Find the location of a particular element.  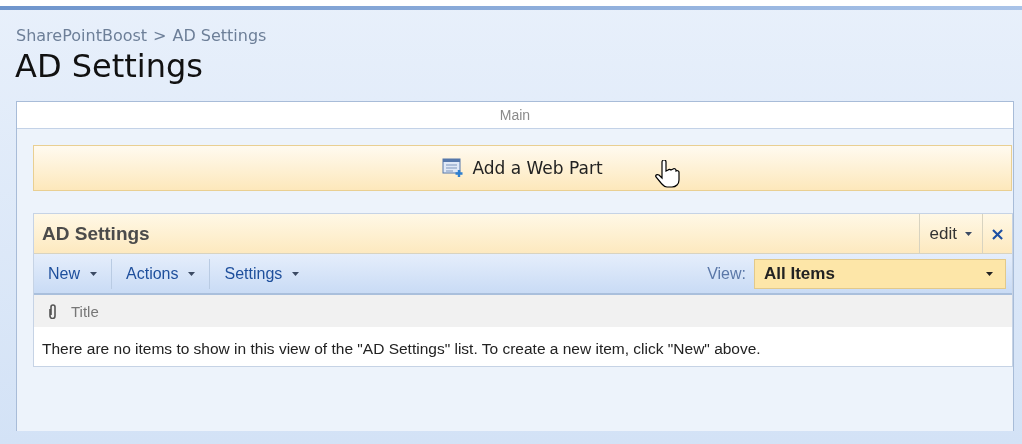

hand-cursor-icon is located at coordinates (667, 175).